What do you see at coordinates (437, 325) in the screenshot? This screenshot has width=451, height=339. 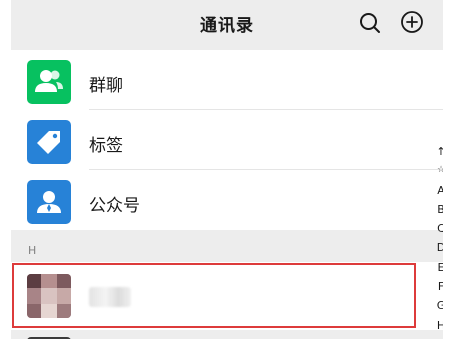 I see `index-item: H` at bounding box center [437, 325].